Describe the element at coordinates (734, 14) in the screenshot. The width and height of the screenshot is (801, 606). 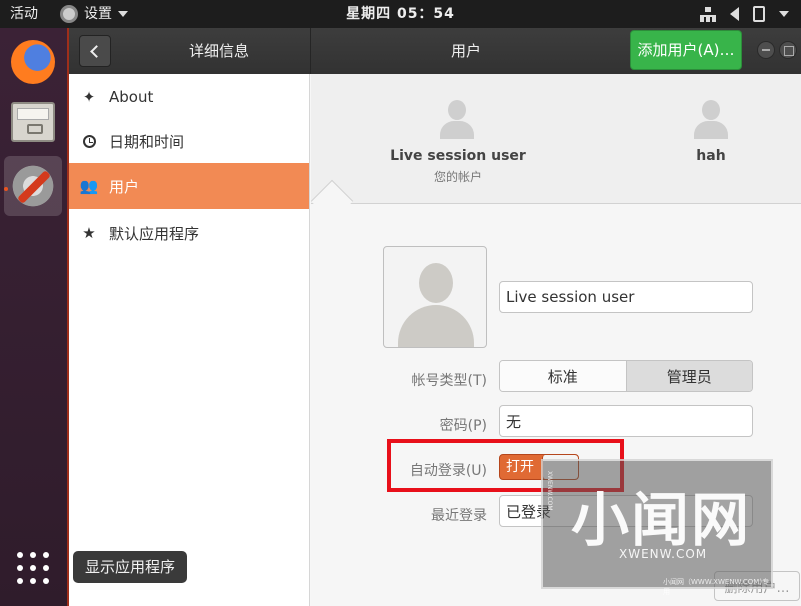
I see `volume-icon` at that location.